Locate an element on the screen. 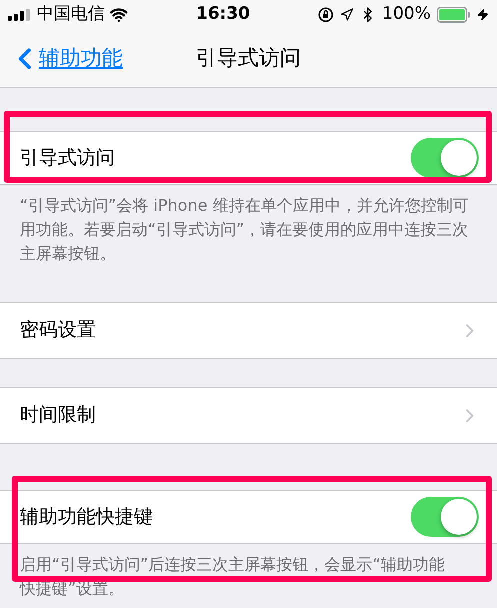 The width and height of the screenshot is (497, 608). back-button: 辅助功能 is located at coordinates (65, 58).